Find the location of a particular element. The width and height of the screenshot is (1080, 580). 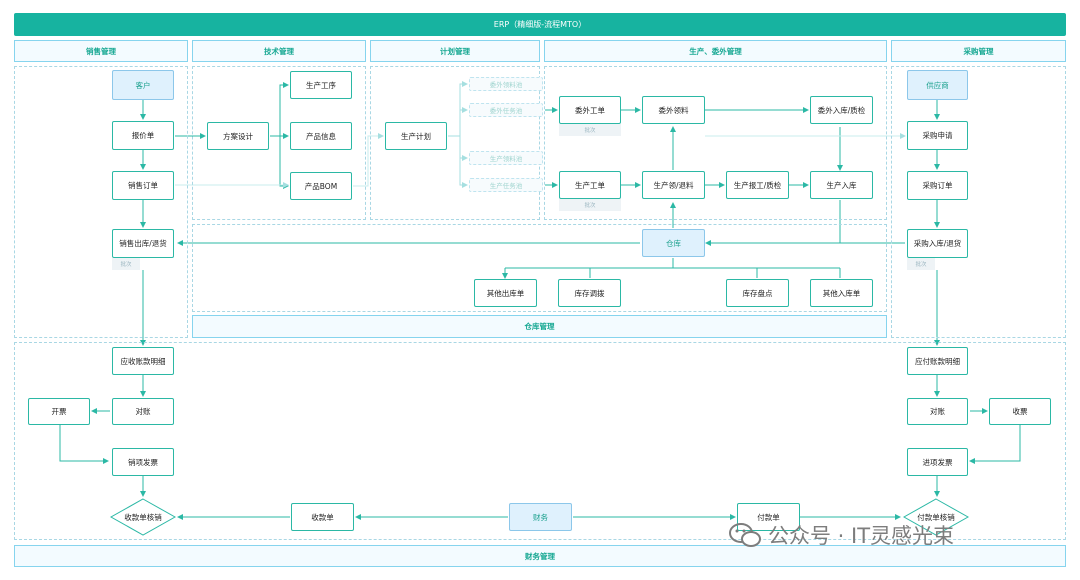

diagram-title: ERP（精细版-流程MTO） is located at coordinates (540, 24).